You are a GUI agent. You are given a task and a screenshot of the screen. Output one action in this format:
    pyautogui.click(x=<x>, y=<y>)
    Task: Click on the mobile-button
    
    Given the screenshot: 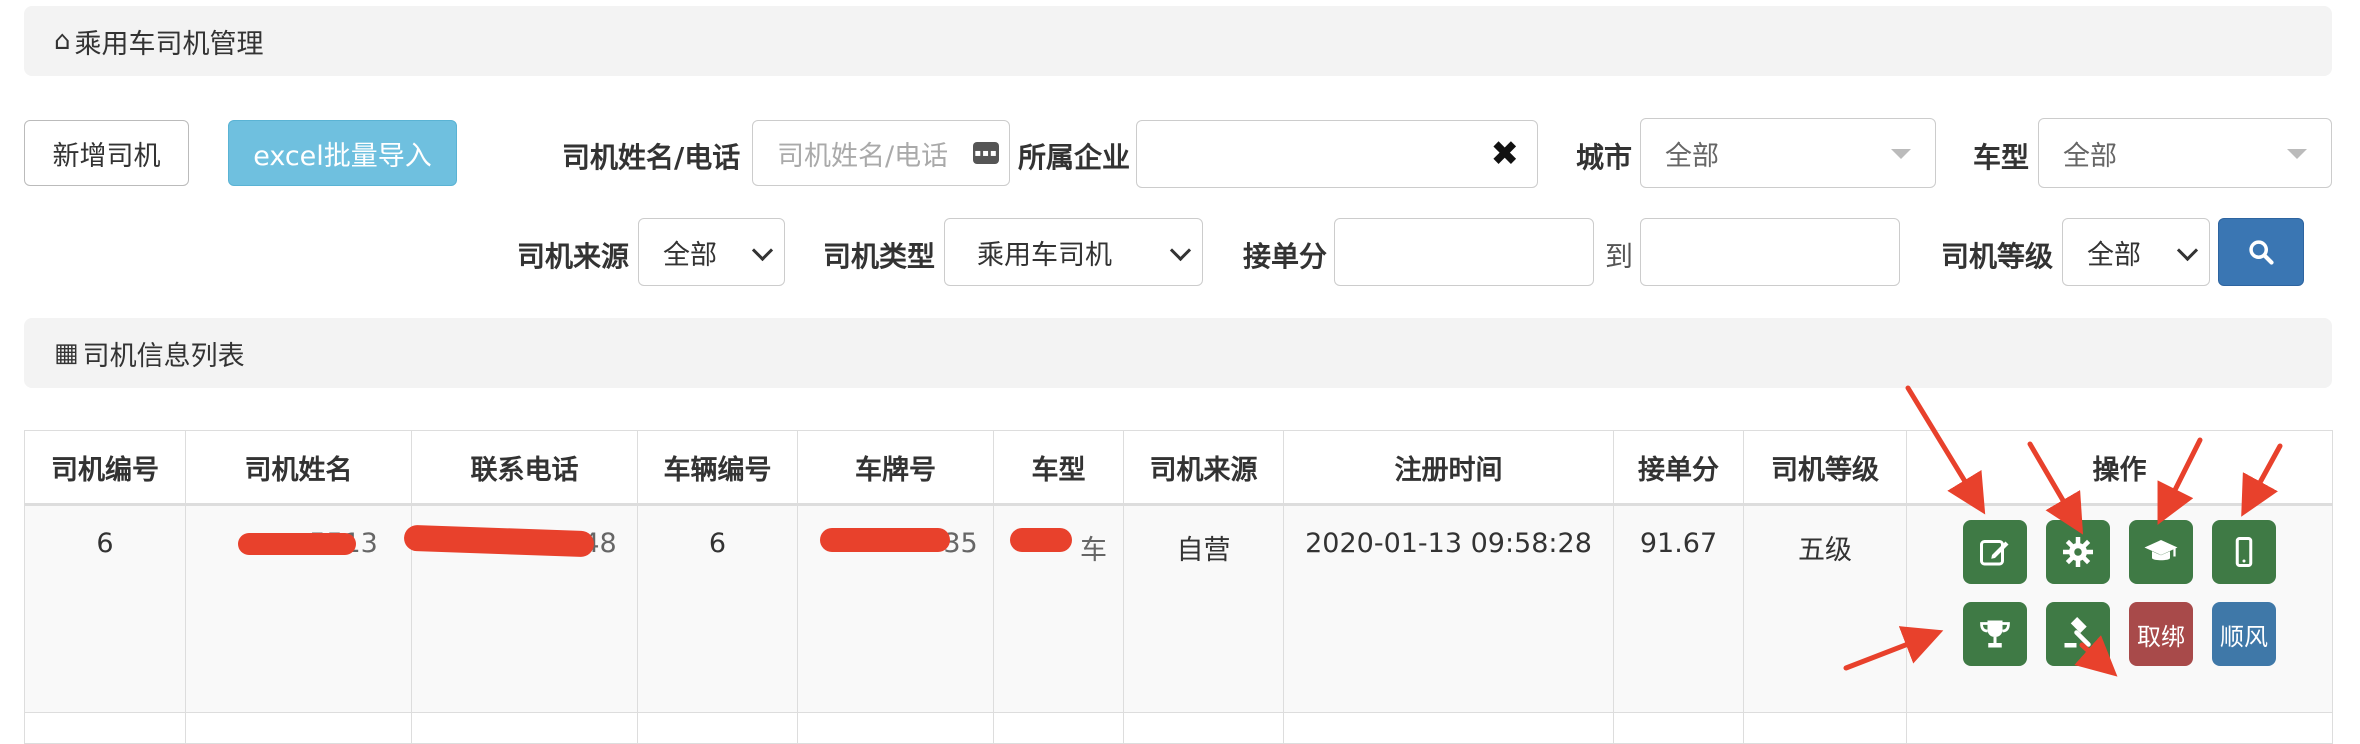 What is the action you would take?
    pyautogui.click(x=2244, y=552)
    